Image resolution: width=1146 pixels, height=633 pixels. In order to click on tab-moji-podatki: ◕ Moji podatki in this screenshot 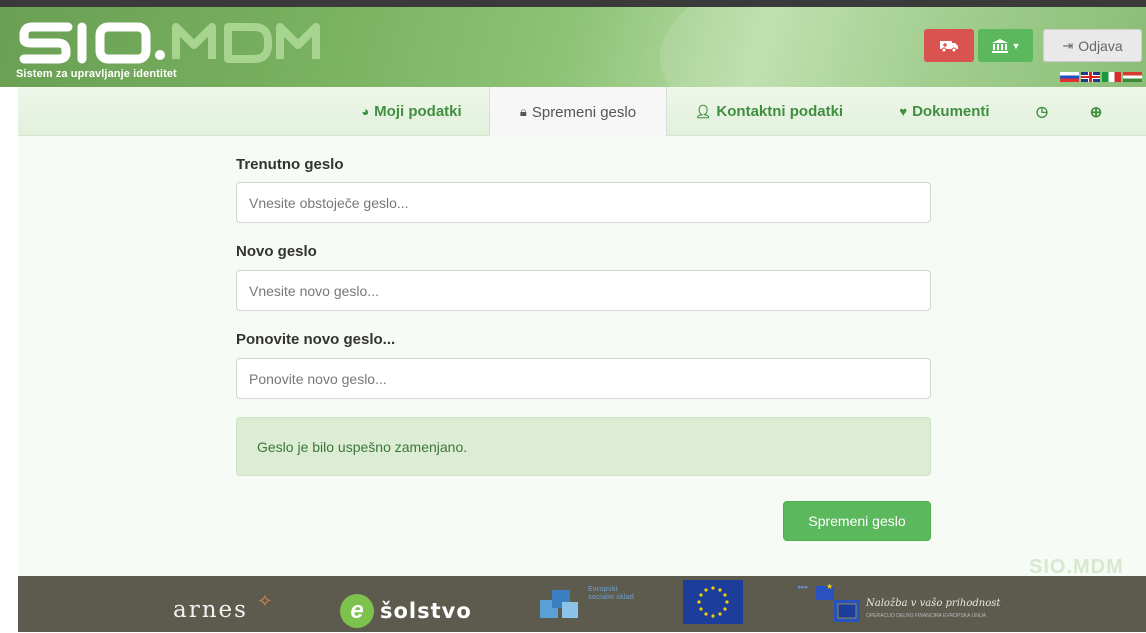, I will do `click(411, 111)`.